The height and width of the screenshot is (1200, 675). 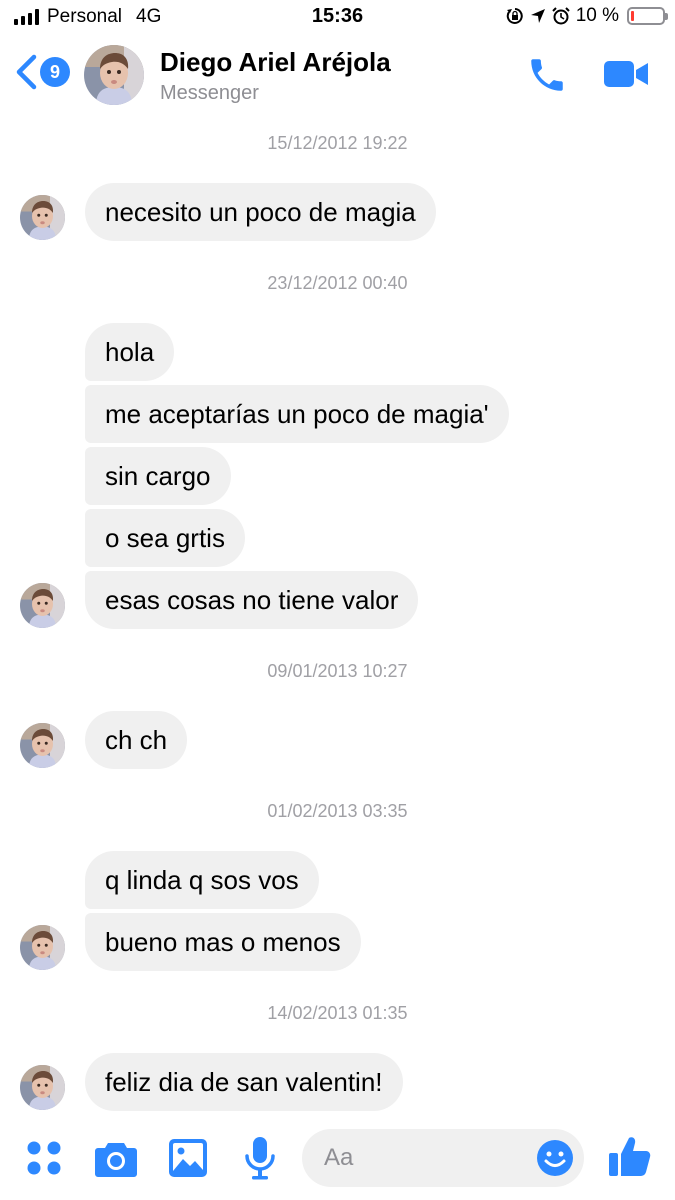 What do you see at coordinates (632, 16) in the screenshot?
I see `battery-fill` at bounding box center [632, 16].